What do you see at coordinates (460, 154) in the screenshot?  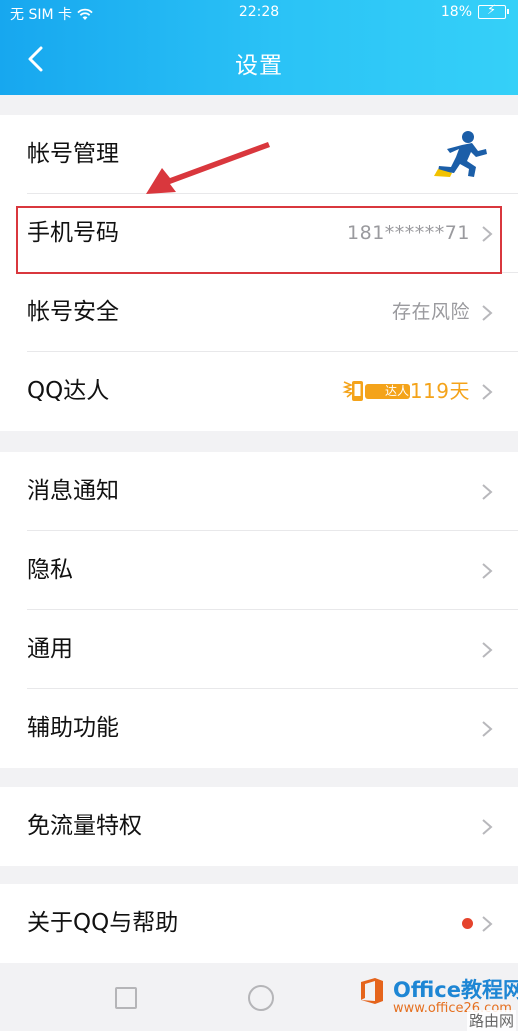 I see `qq-runner-icon` at bounding box center [460, 154].